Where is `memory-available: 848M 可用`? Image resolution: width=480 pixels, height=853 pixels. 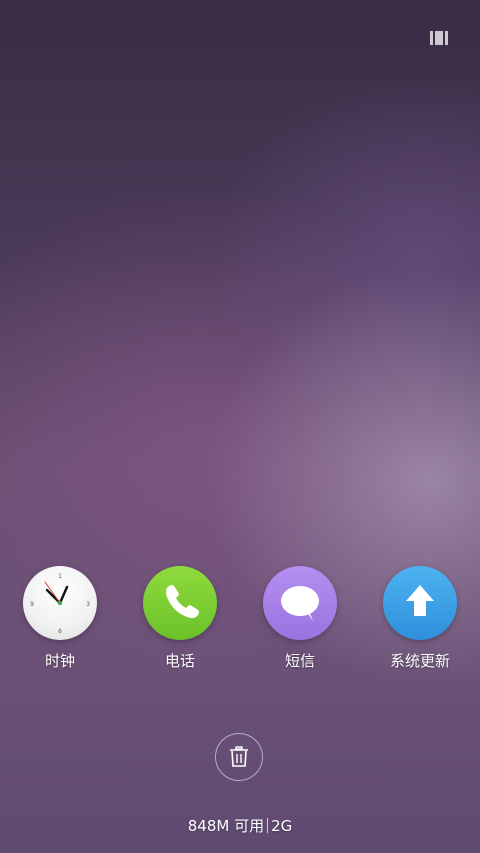 memory-available: 848M 可用 is located at coordinates (226, 826).